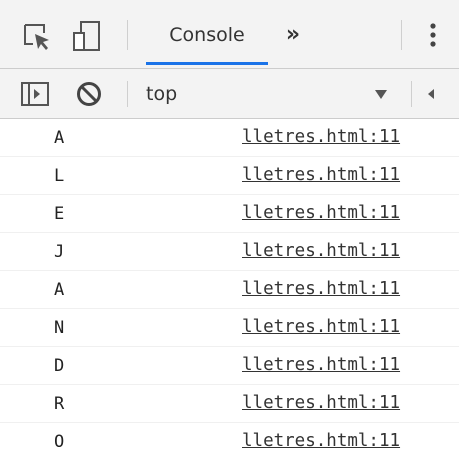  What do you see at coordinates (229, 214) in the screenshot?
I see `console-message: Elletres.html:11` at bounding box center [229, 214].